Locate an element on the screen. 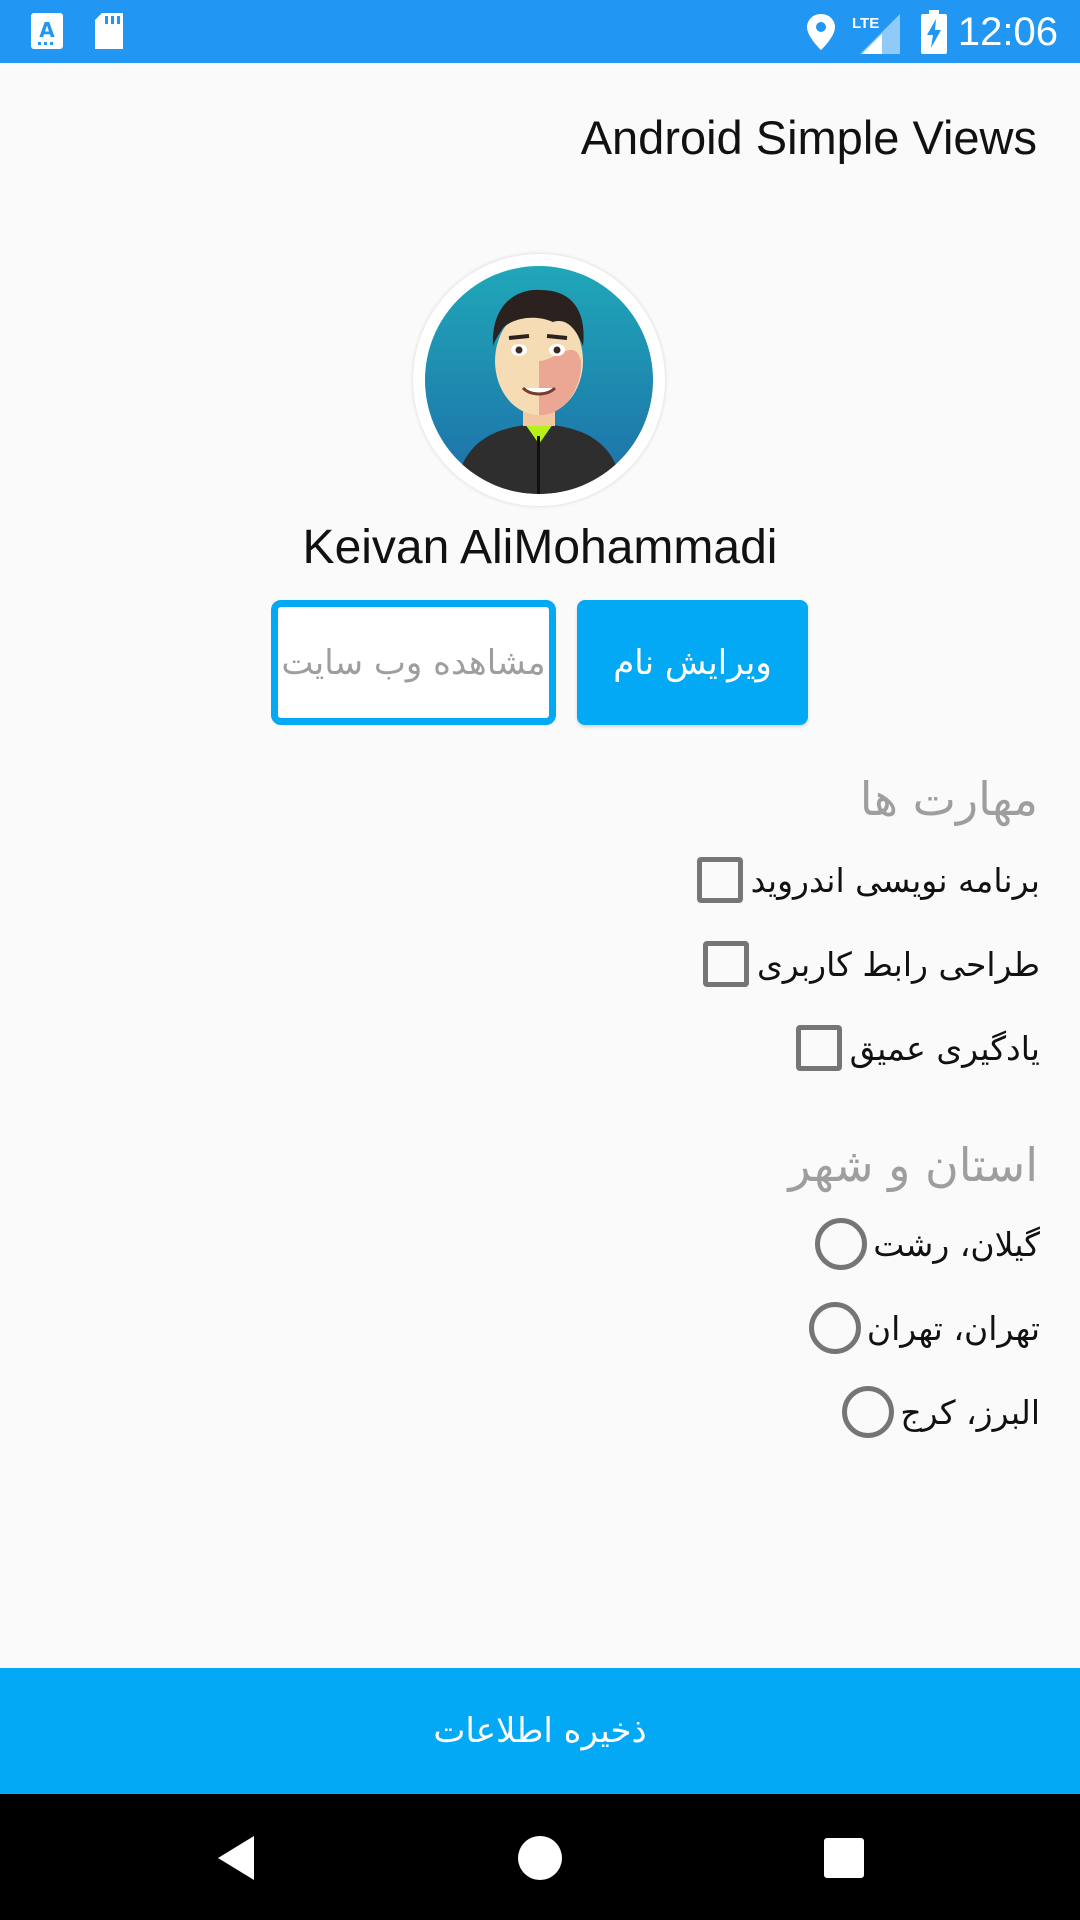 This screenshot has height=1920, width=1080. navigation-bar is located at coordinates (540, 1857).